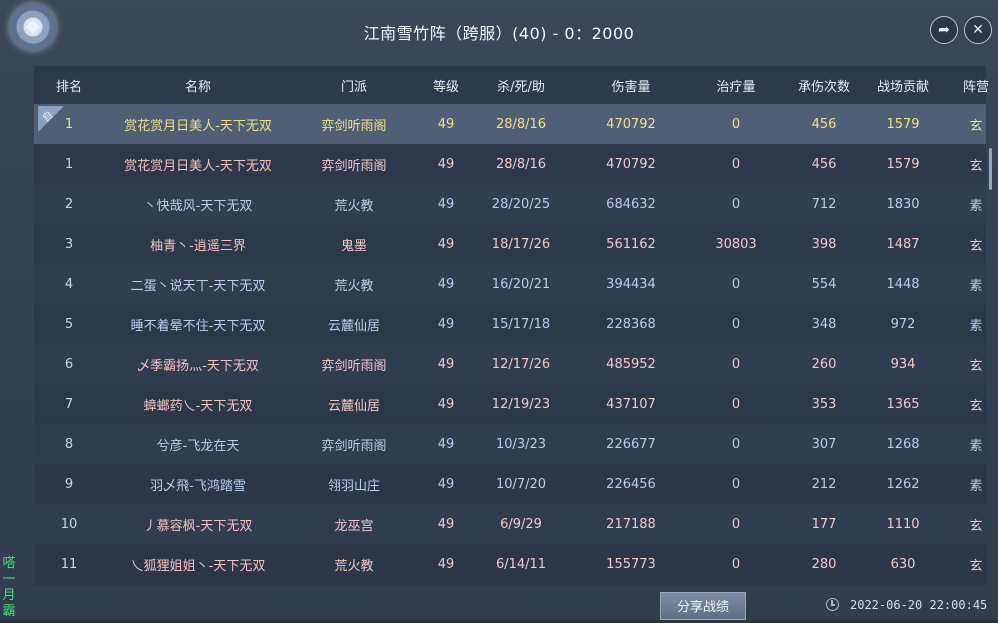 The width and height of the screenshot is (998, 623). Describe the element at coordinates (198, 246) in the screenshot. I see `cell-name: 柚青丶-逍遥三界` at that location.